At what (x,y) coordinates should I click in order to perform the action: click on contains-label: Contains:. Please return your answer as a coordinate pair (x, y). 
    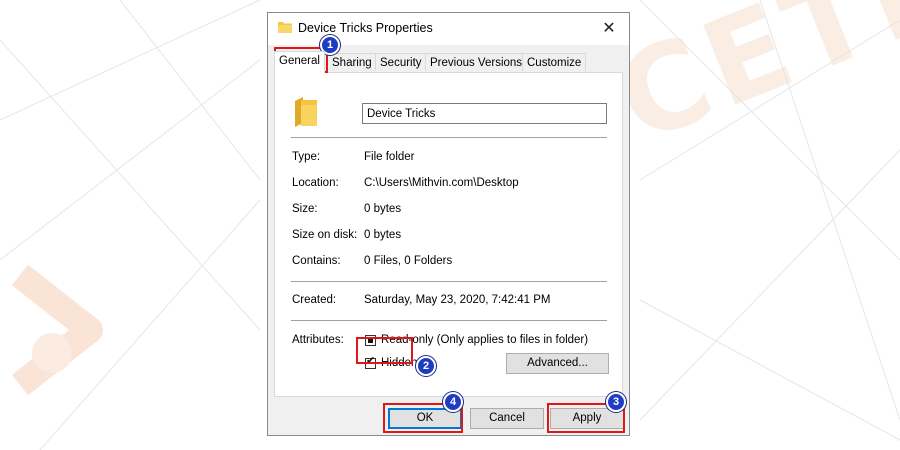
    Looking at the image, I should click on (316, 261).